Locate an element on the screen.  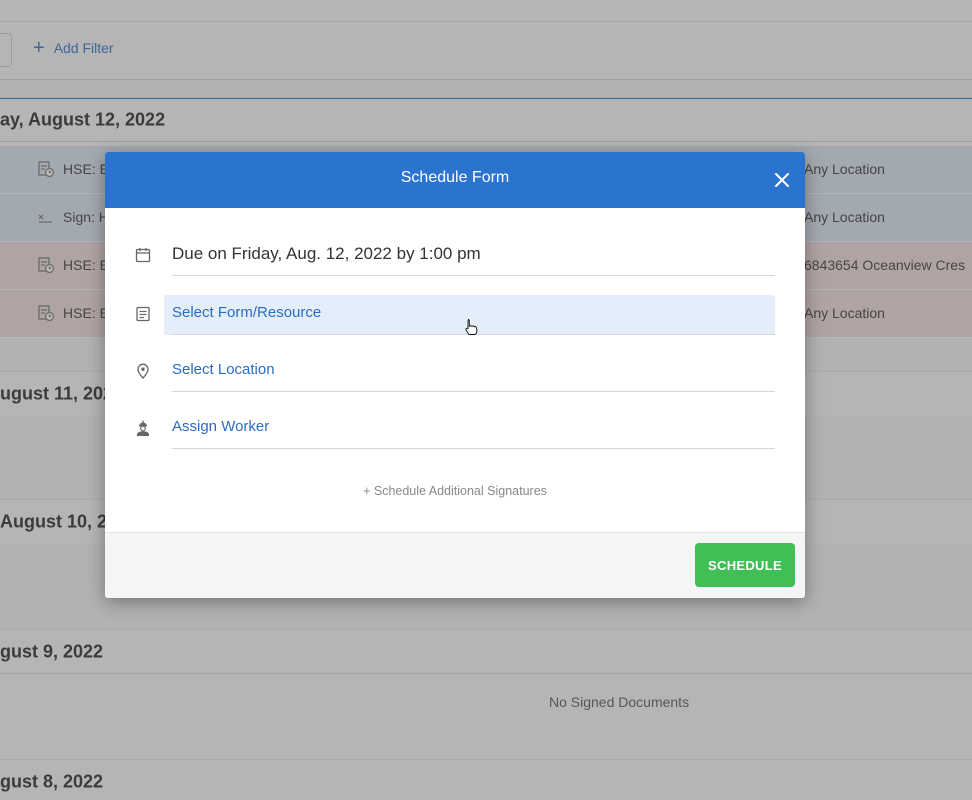
modal-footer: SCHEDULE is located at coordinates (455, 565).